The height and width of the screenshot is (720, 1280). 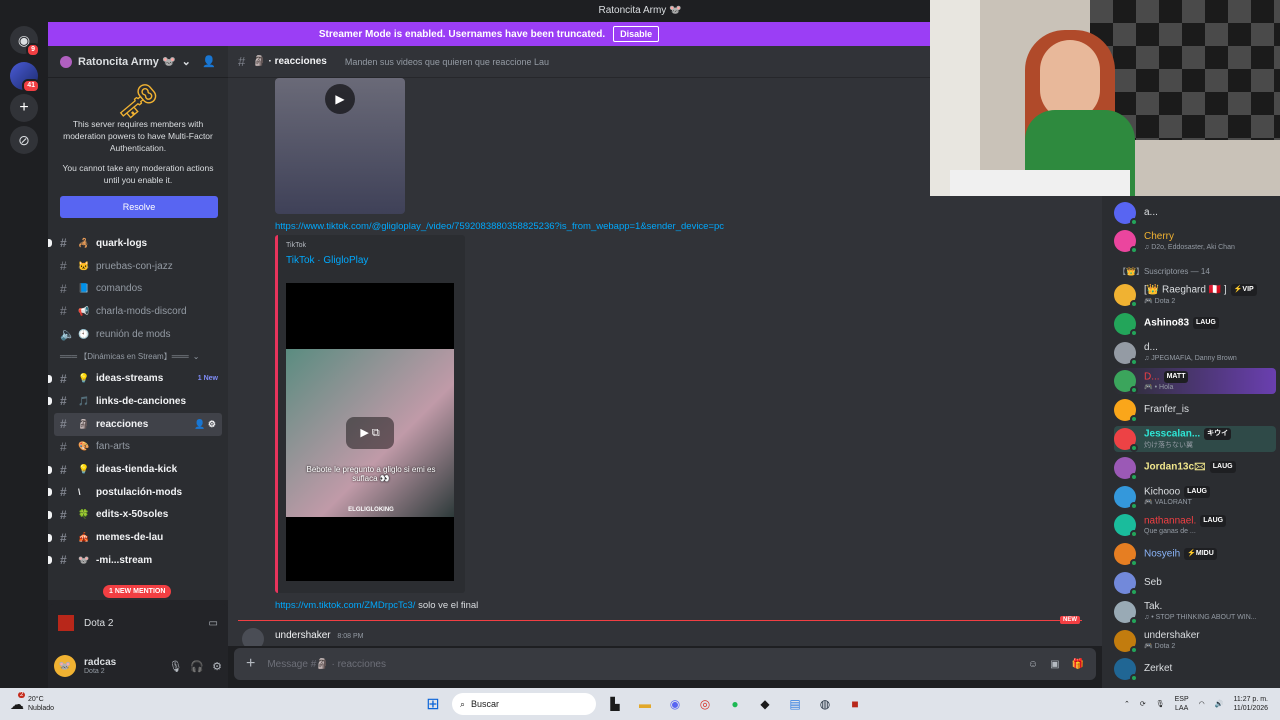 I want to click on message-input: Message #🗿 · reacciones, so click(x=641, y=664).